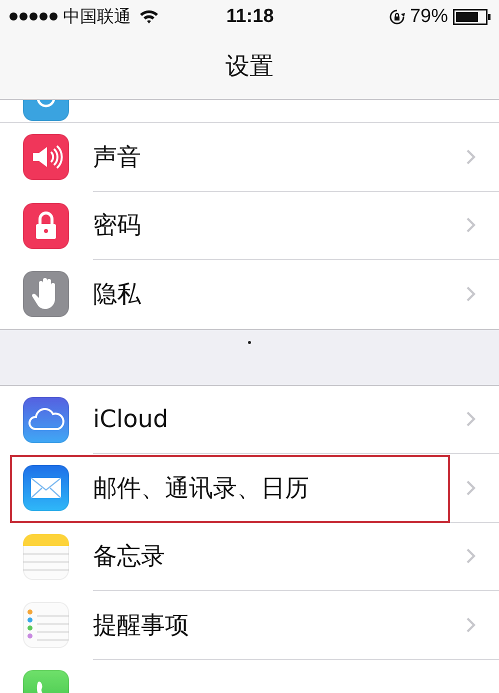 The height and width of the screenshot is (693, 499). I want to click on hand-icon, so click(46, 294).